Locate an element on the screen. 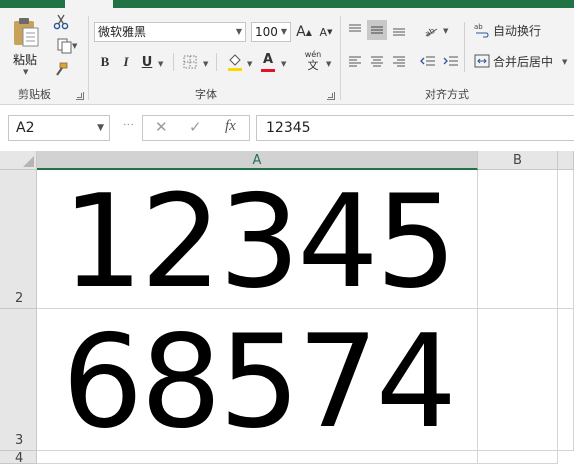 The image size is (574, 466). font-size-select: 100 ▼ is located at coordinates (271, 32).